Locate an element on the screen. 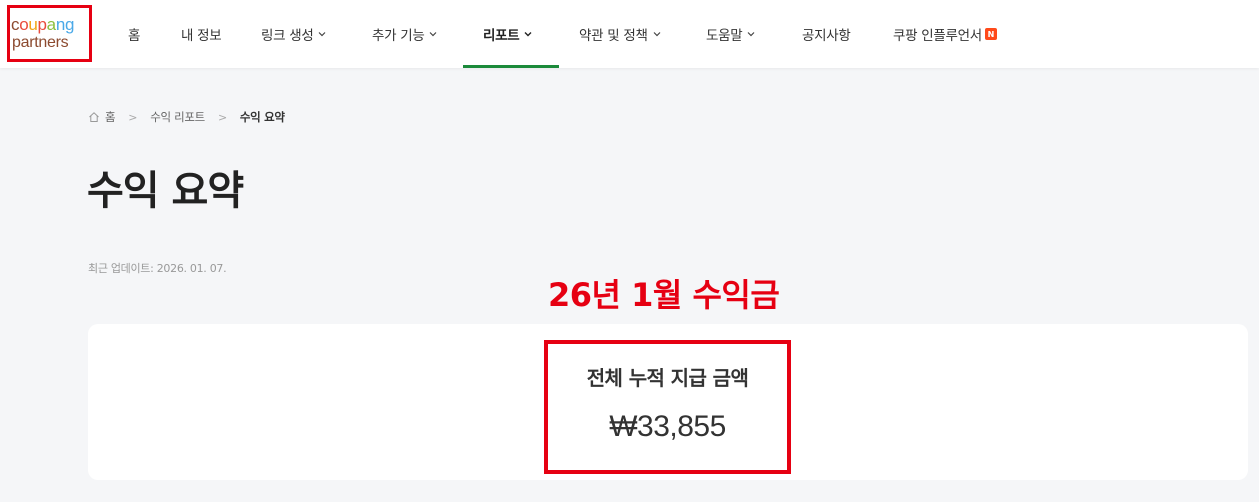  highlight-box is located at coordinates (667, 407).